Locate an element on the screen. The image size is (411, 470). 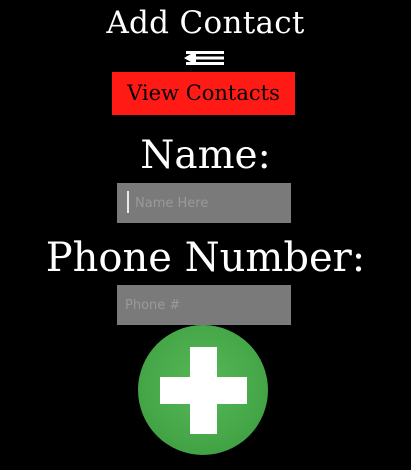
page-title: Add Contact is located at coordinates (205, 23).